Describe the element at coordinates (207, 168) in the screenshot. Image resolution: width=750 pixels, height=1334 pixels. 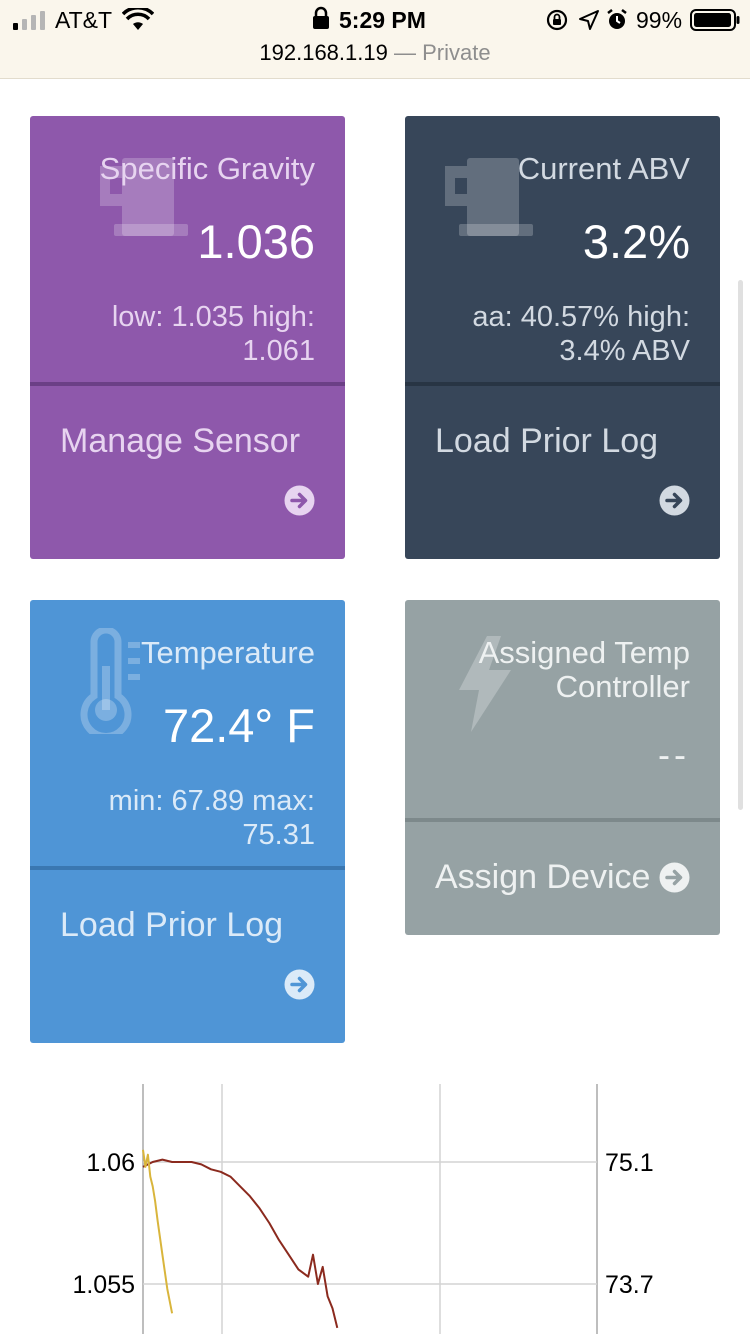
I see `specific-gravity-label: Specific Gravity` at that location.